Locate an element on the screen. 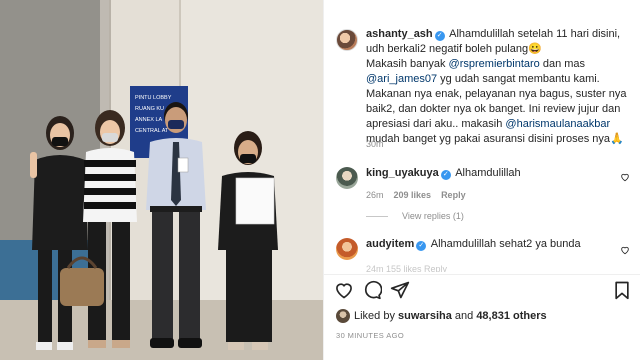 Image resolution: width=640 pixels, height=360 pixels. heart-icon is located at coordinates (344, 290).